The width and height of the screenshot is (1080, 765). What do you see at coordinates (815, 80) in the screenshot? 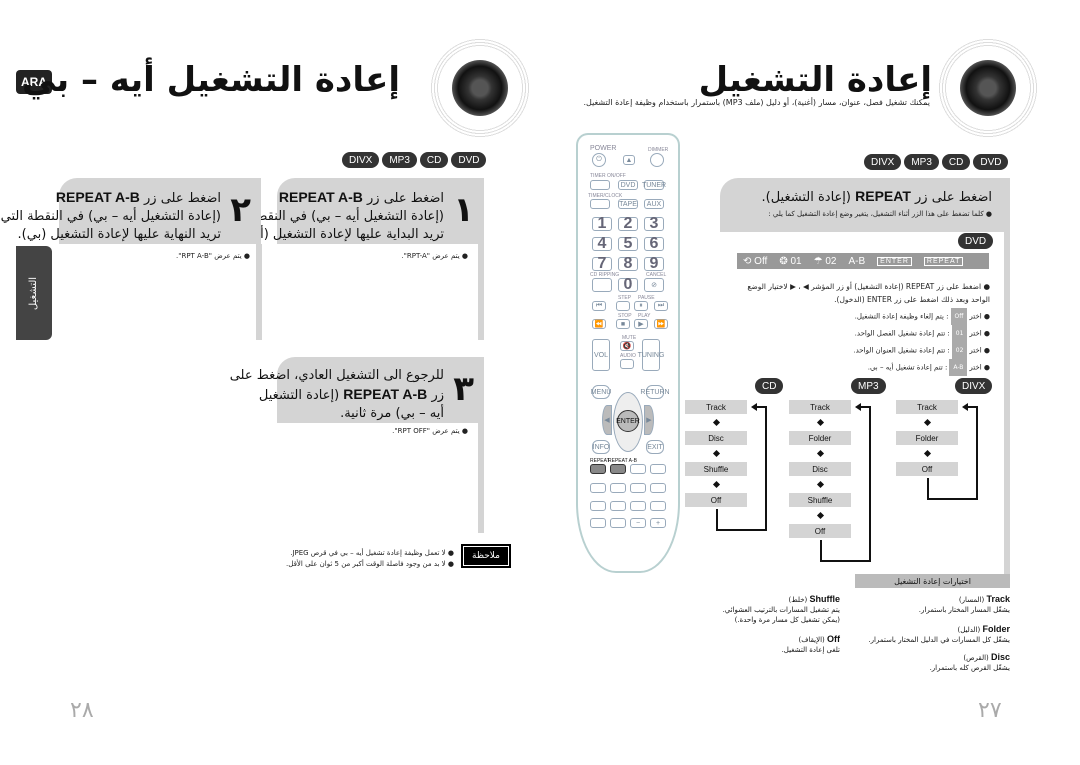
I see `page-title-right: إعادة التشغيل` at bounding box center [815, 80].